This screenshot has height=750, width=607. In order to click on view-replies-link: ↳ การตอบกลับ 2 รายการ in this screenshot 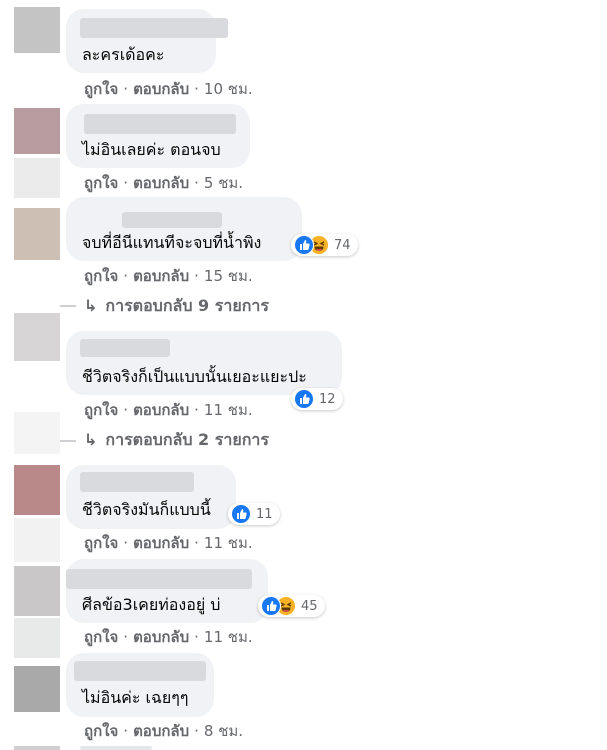, I will do `click(176, 440)`.